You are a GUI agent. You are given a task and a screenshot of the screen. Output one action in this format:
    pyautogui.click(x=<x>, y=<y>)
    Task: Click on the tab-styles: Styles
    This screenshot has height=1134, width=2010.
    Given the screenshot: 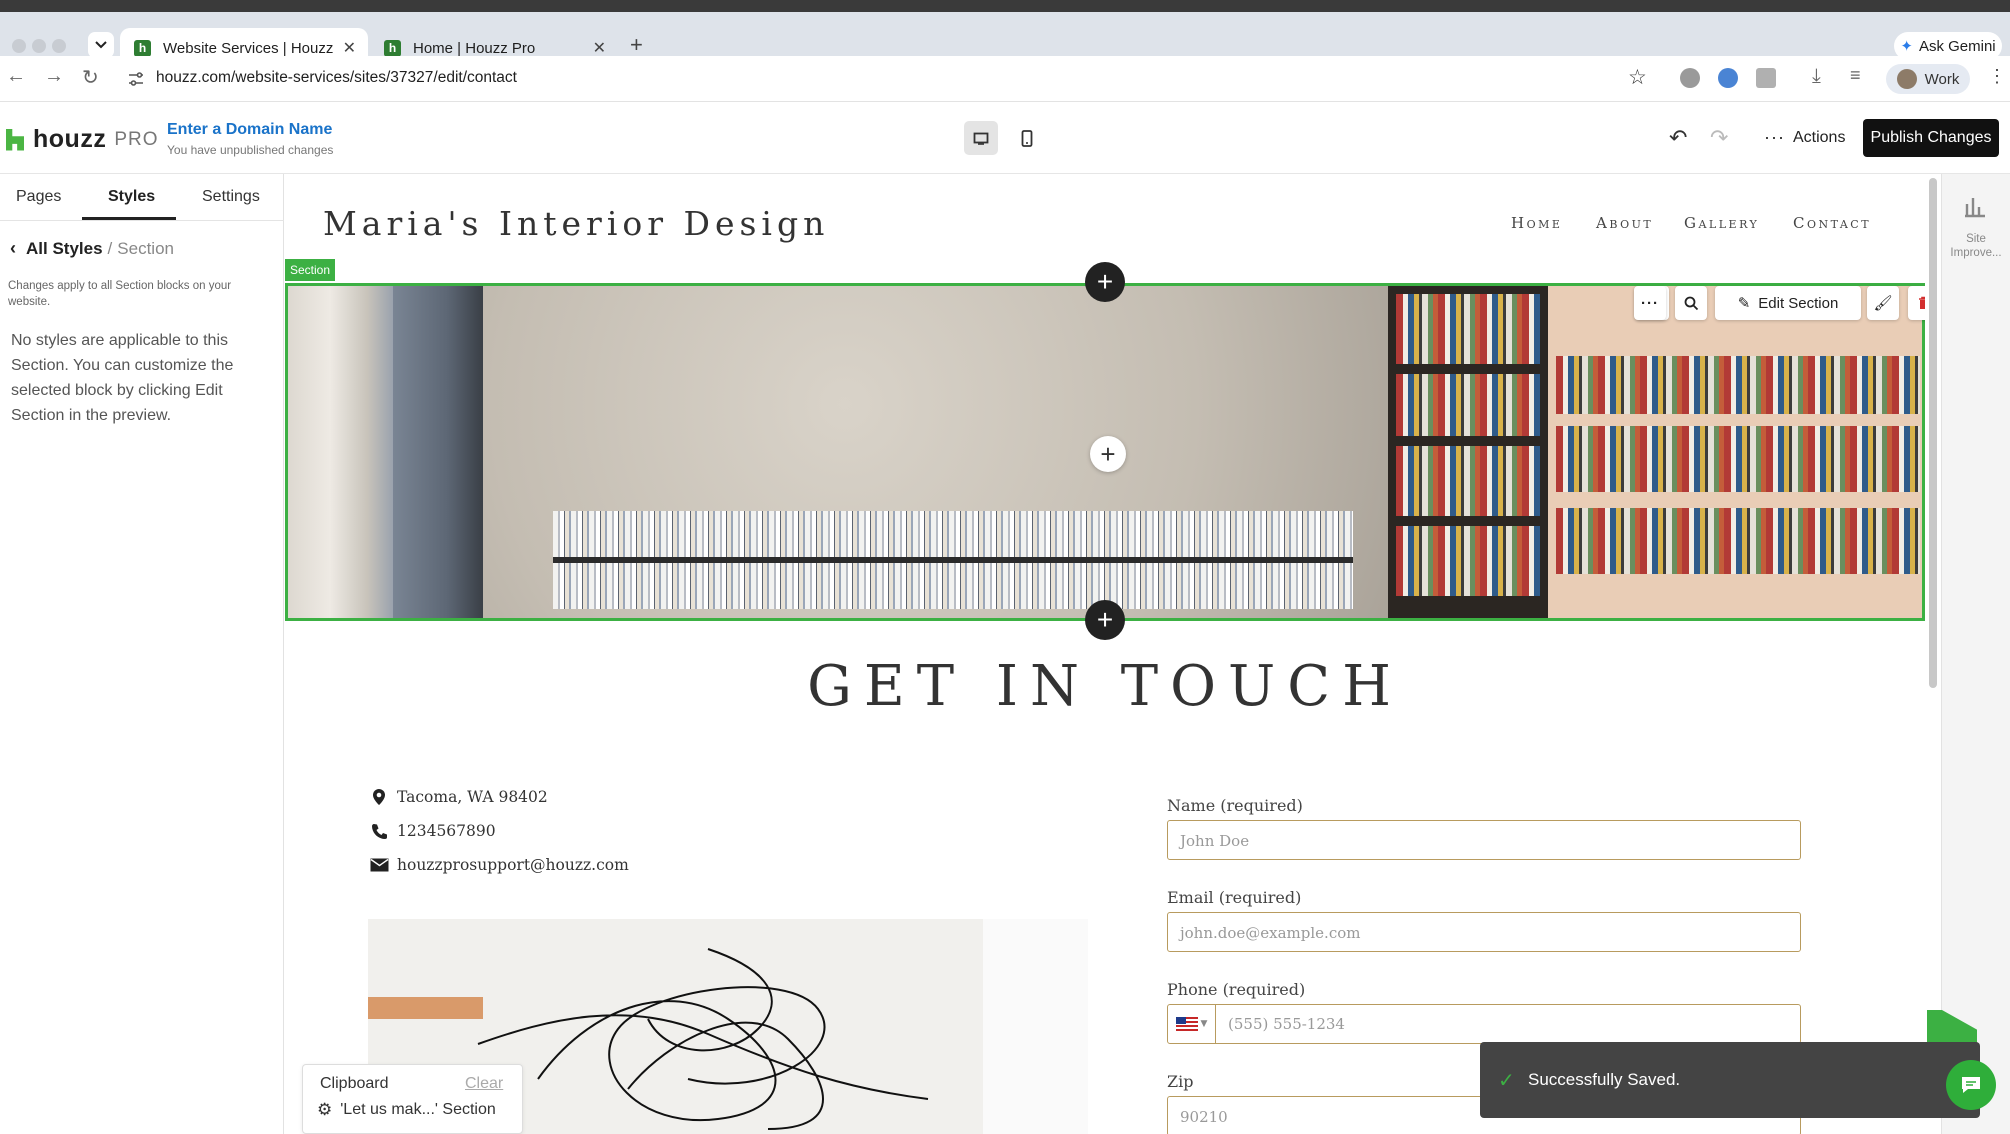 What is the action you would take?
    pyautogui.click(x=131, y=197)
    